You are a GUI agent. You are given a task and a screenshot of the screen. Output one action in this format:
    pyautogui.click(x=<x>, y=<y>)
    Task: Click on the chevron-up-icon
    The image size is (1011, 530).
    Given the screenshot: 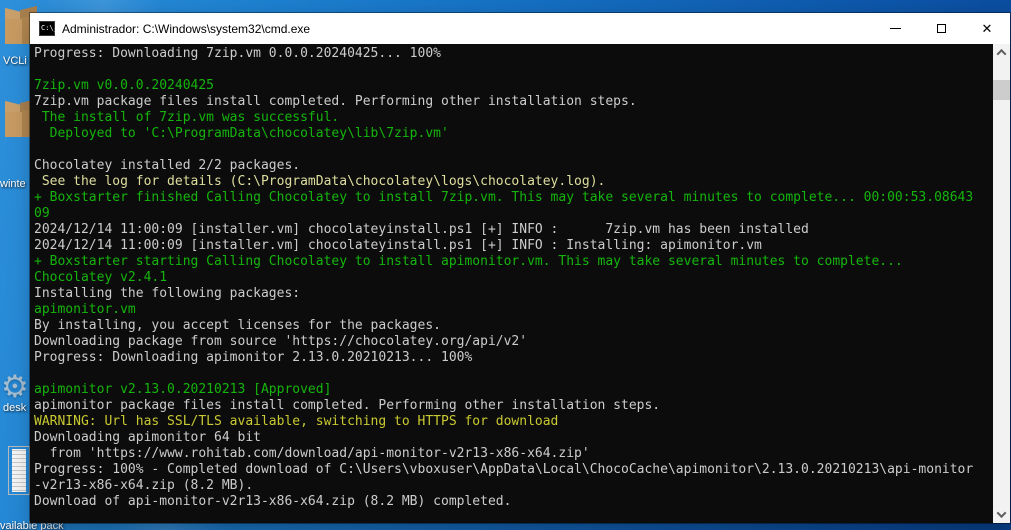 What is the action you would take?
    pyautogui.click(x=1001, y=53)
    